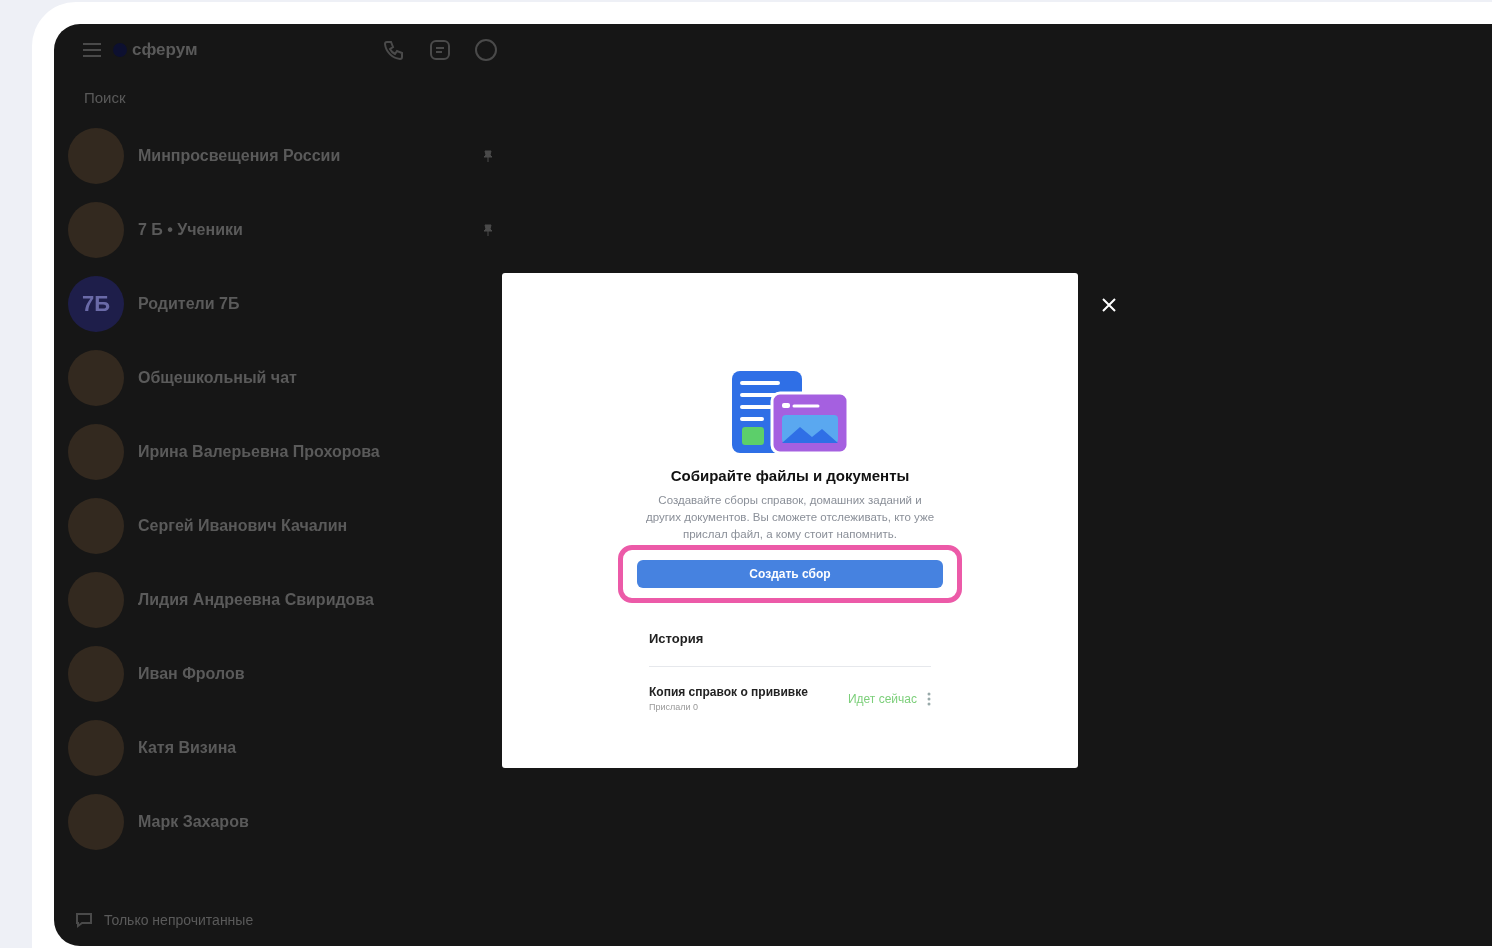 This screenshot has height=948, width=1492. I want to click on chat-name: Родители 7Б, so click(189, 304).